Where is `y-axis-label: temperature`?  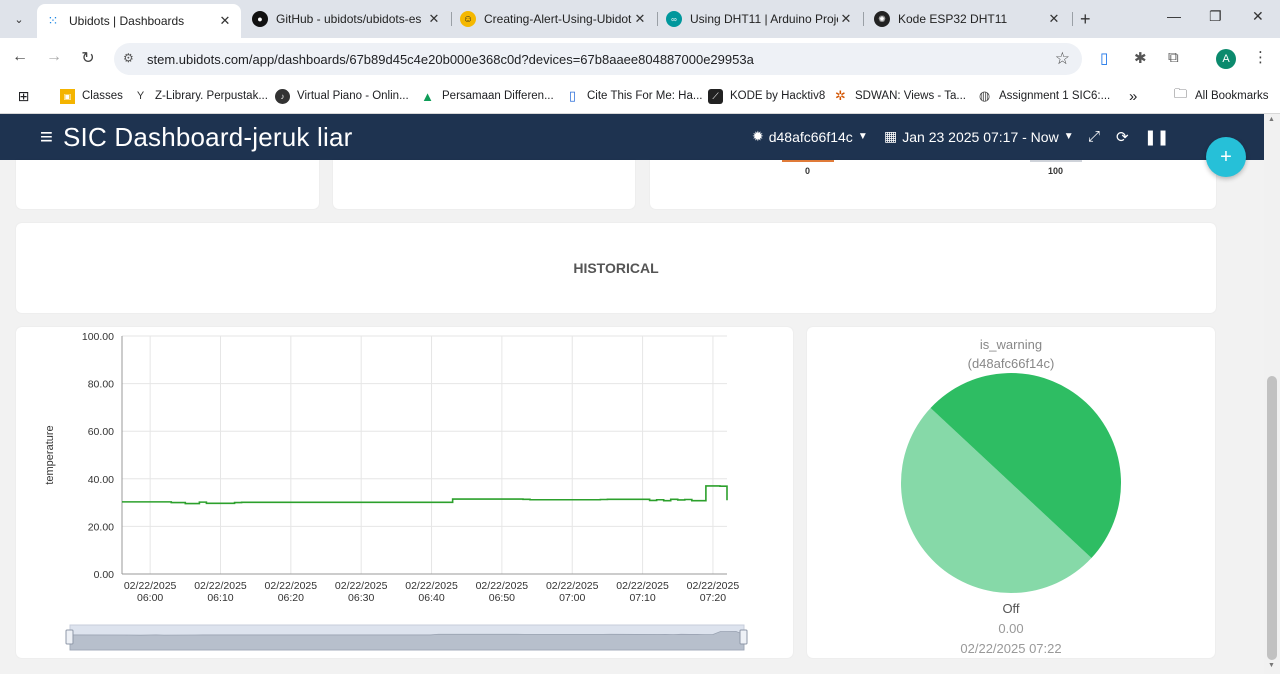
y-axis-label: temperature is located at coordinates (50, 454).